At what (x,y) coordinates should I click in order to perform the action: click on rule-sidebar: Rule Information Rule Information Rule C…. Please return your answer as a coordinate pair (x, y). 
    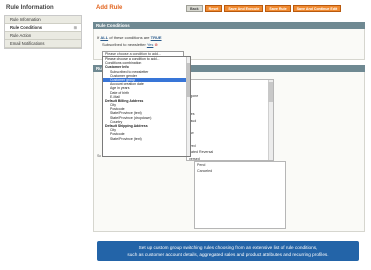
    Looking at the image, I should click on (43, 26).